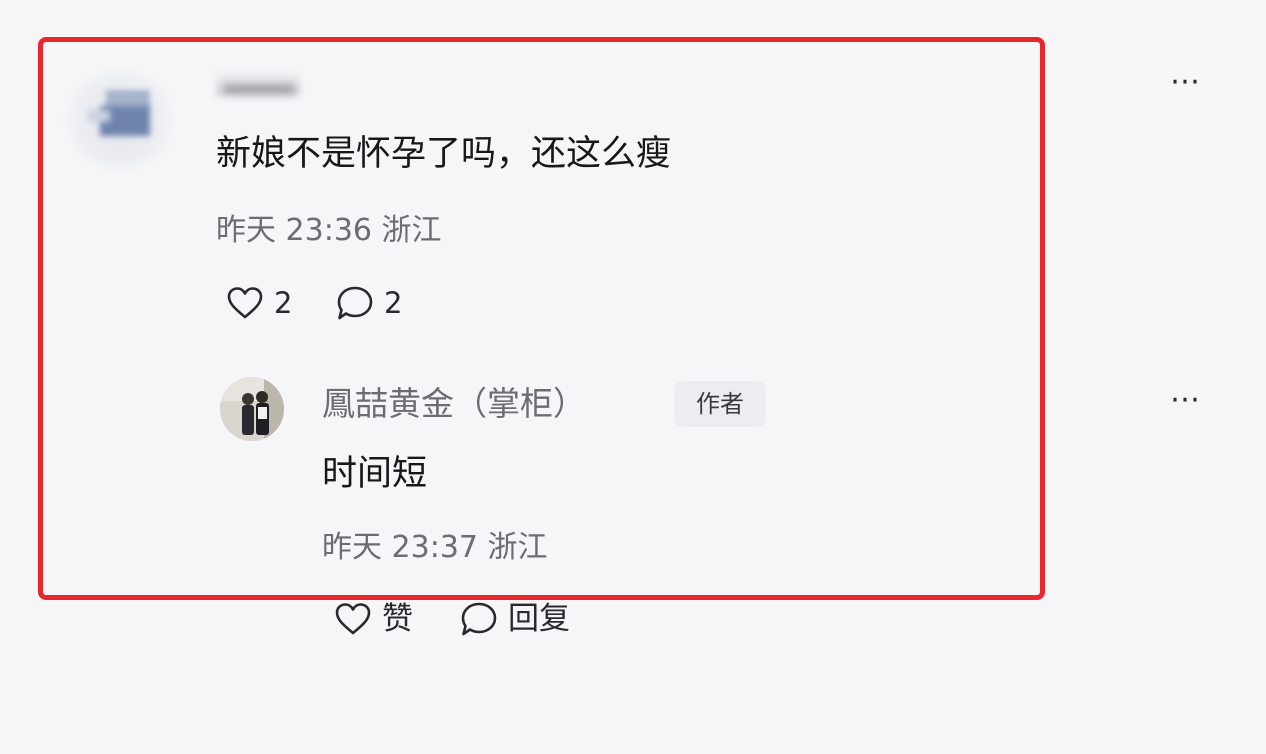 This screenshot has width=1266, height=754. I want to click on reply-more-options-icon: ⋯, so click(1186, 400).